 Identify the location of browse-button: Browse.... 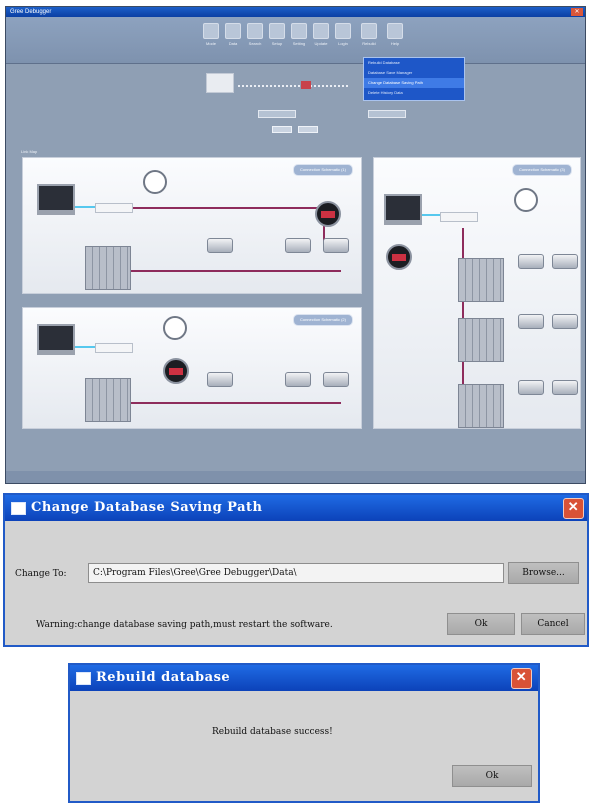
(543, 573).